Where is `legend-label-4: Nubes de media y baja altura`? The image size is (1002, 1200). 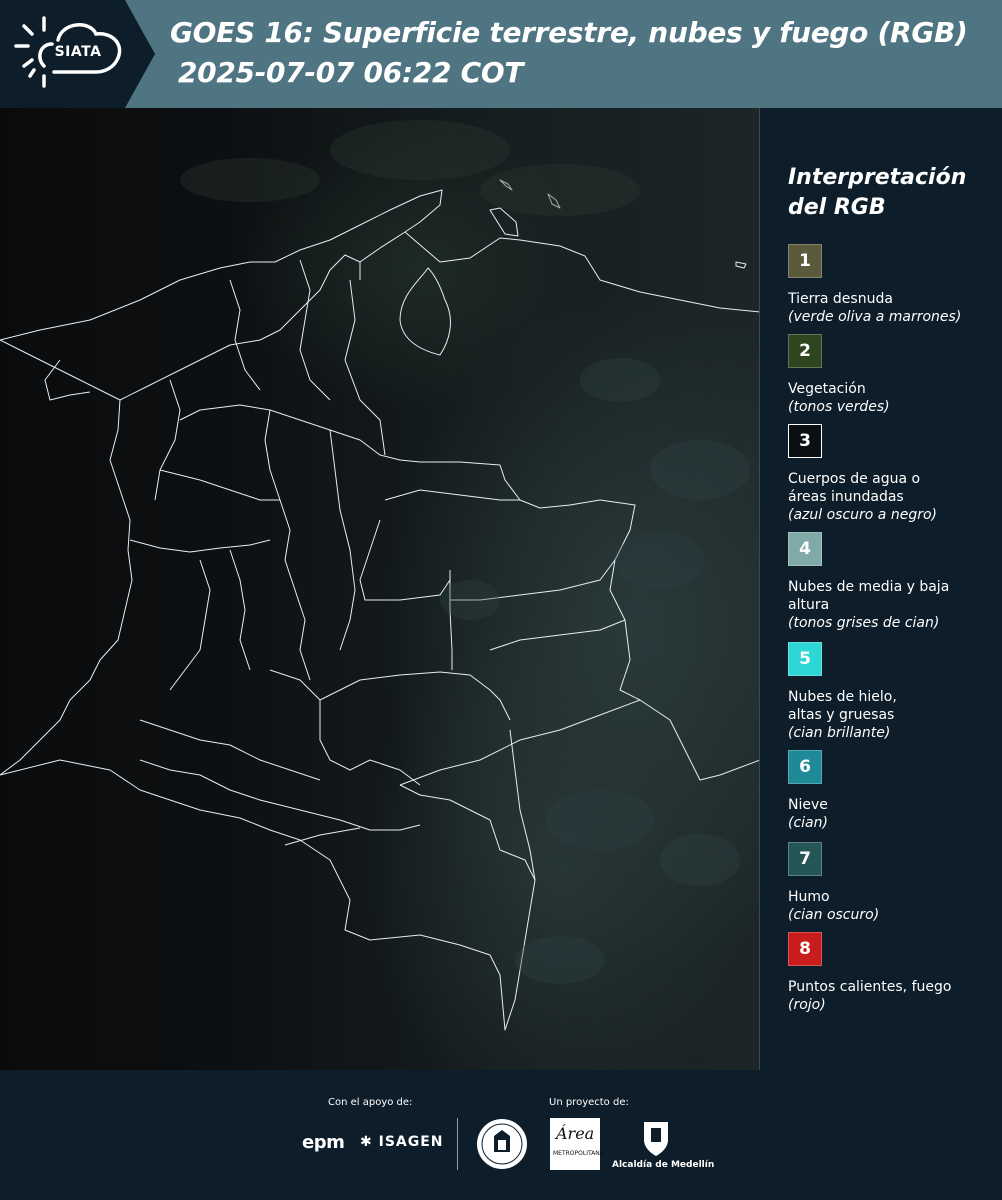 legend-label-4: Nubes de media y baja altura is located at coordinates (869, 596).